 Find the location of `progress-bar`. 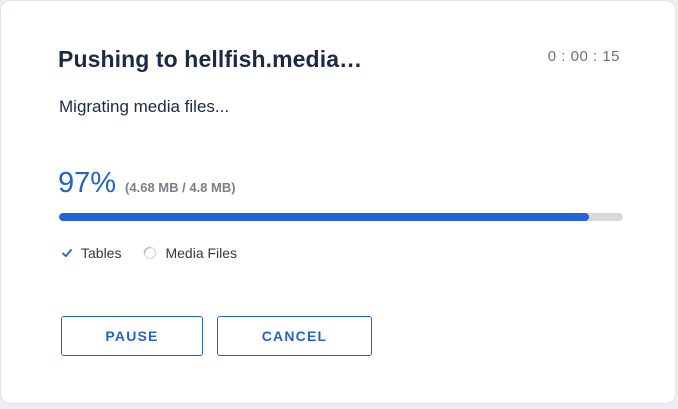

progress-bar is located at coordinates (341, 217).